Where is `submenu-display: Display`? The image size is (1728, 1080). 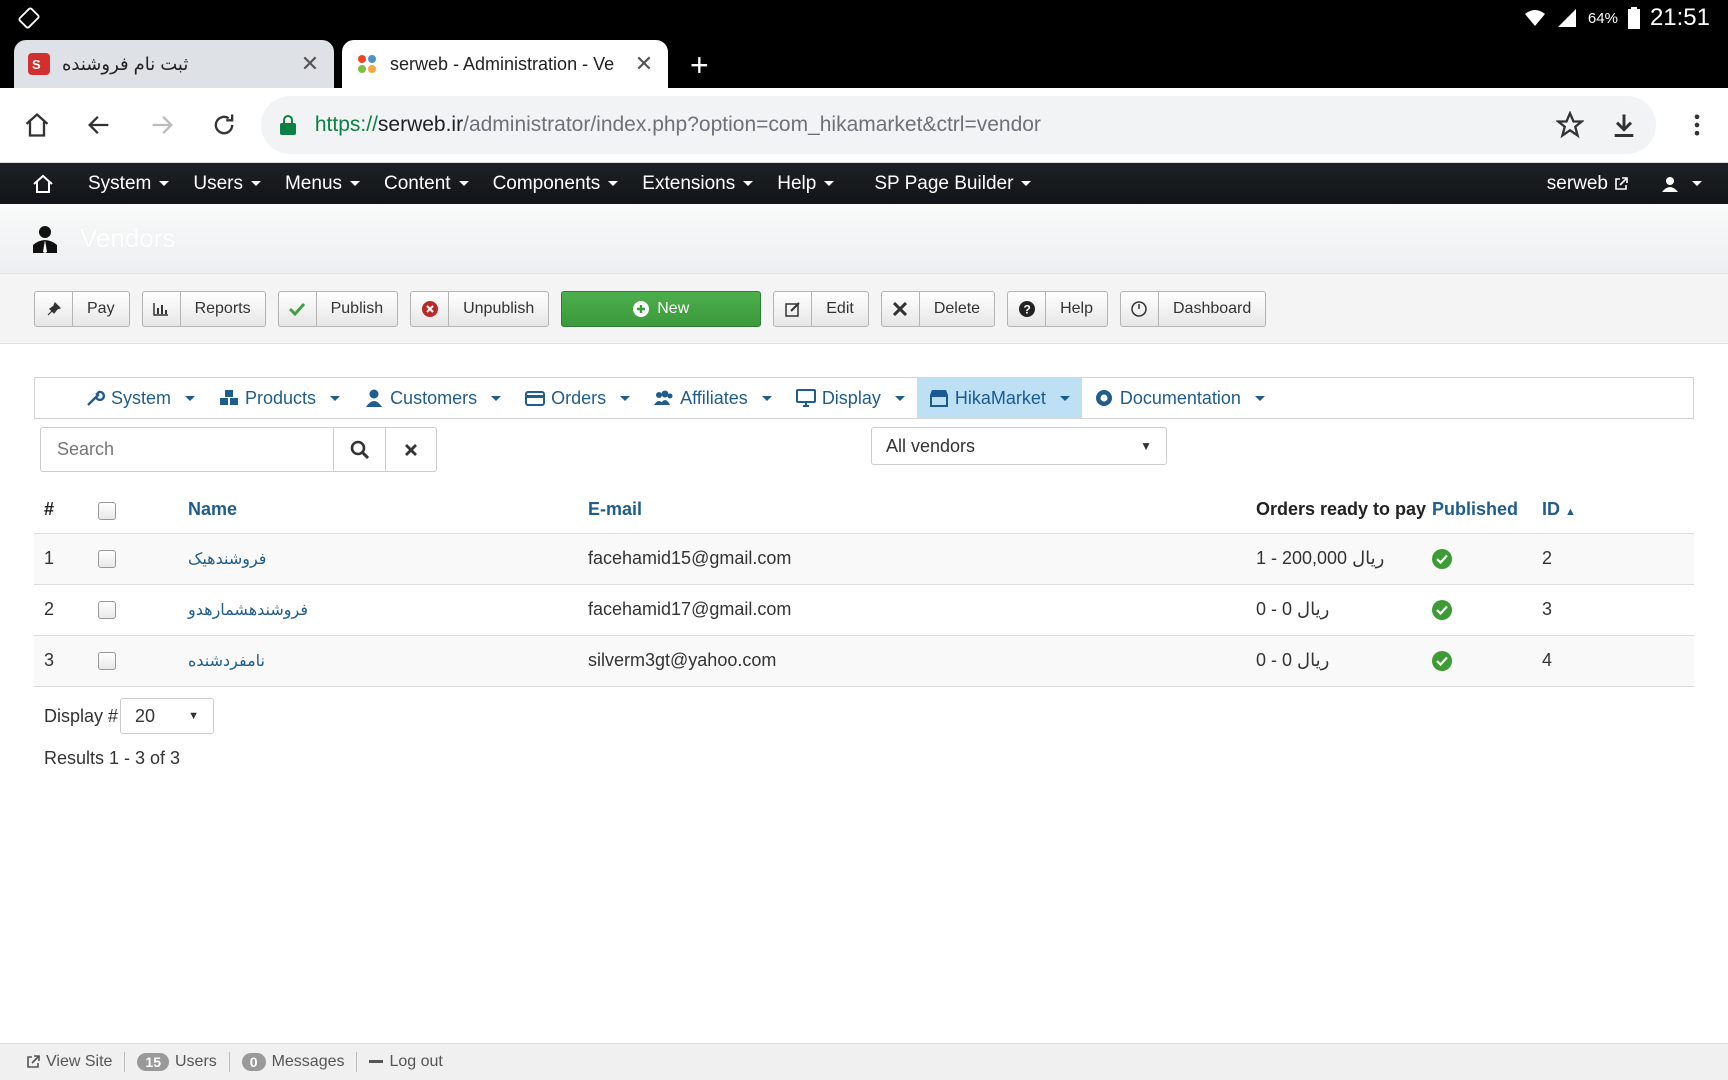 submenu-display: Display is located at coordinates (850, 398).